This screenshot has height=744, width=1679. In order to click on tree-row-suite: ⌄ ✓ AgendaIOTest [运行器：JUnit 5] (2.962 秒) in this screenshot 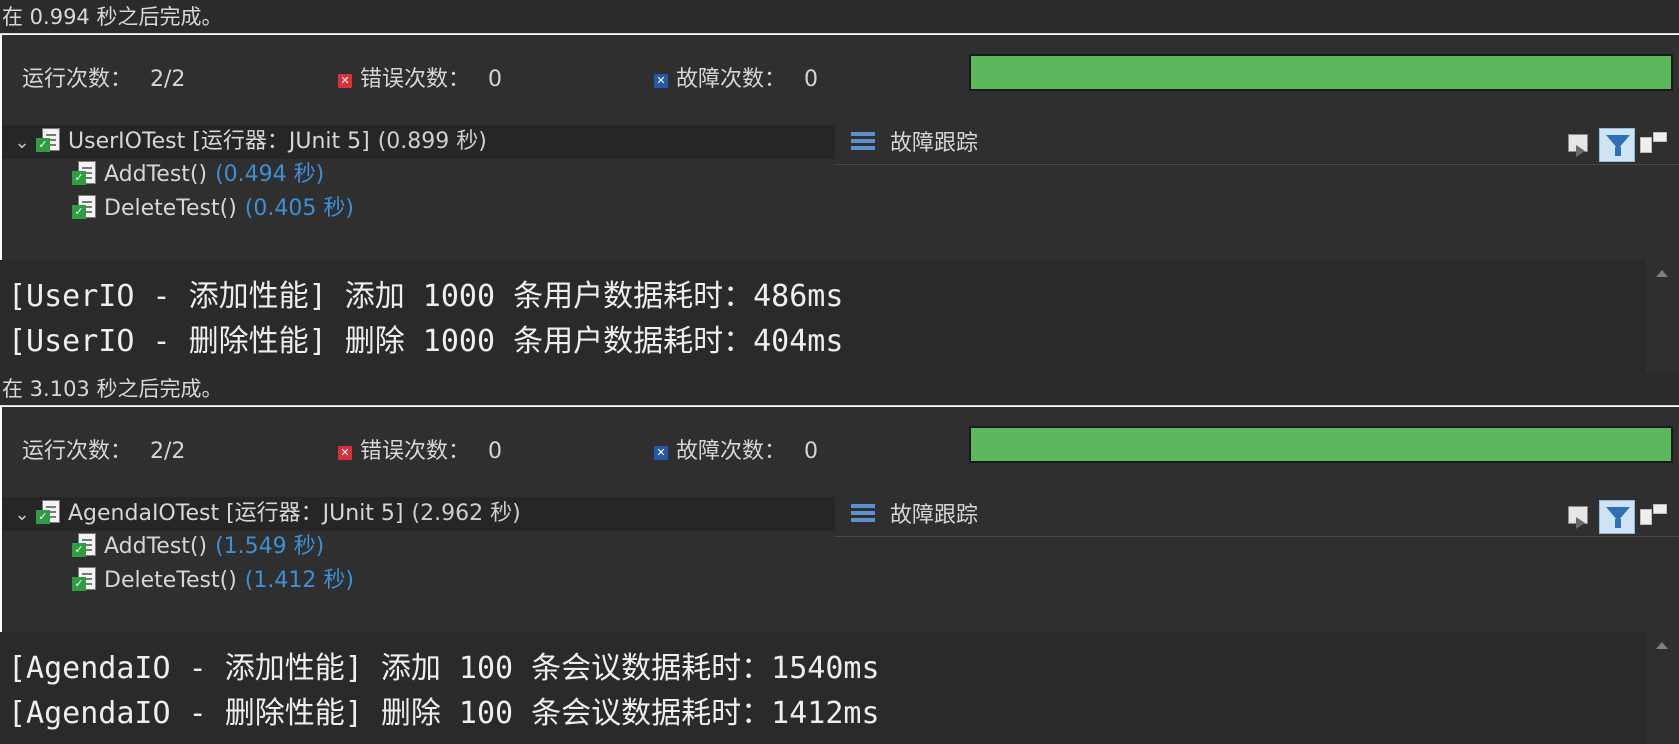, I will do `click(261, 514)`.